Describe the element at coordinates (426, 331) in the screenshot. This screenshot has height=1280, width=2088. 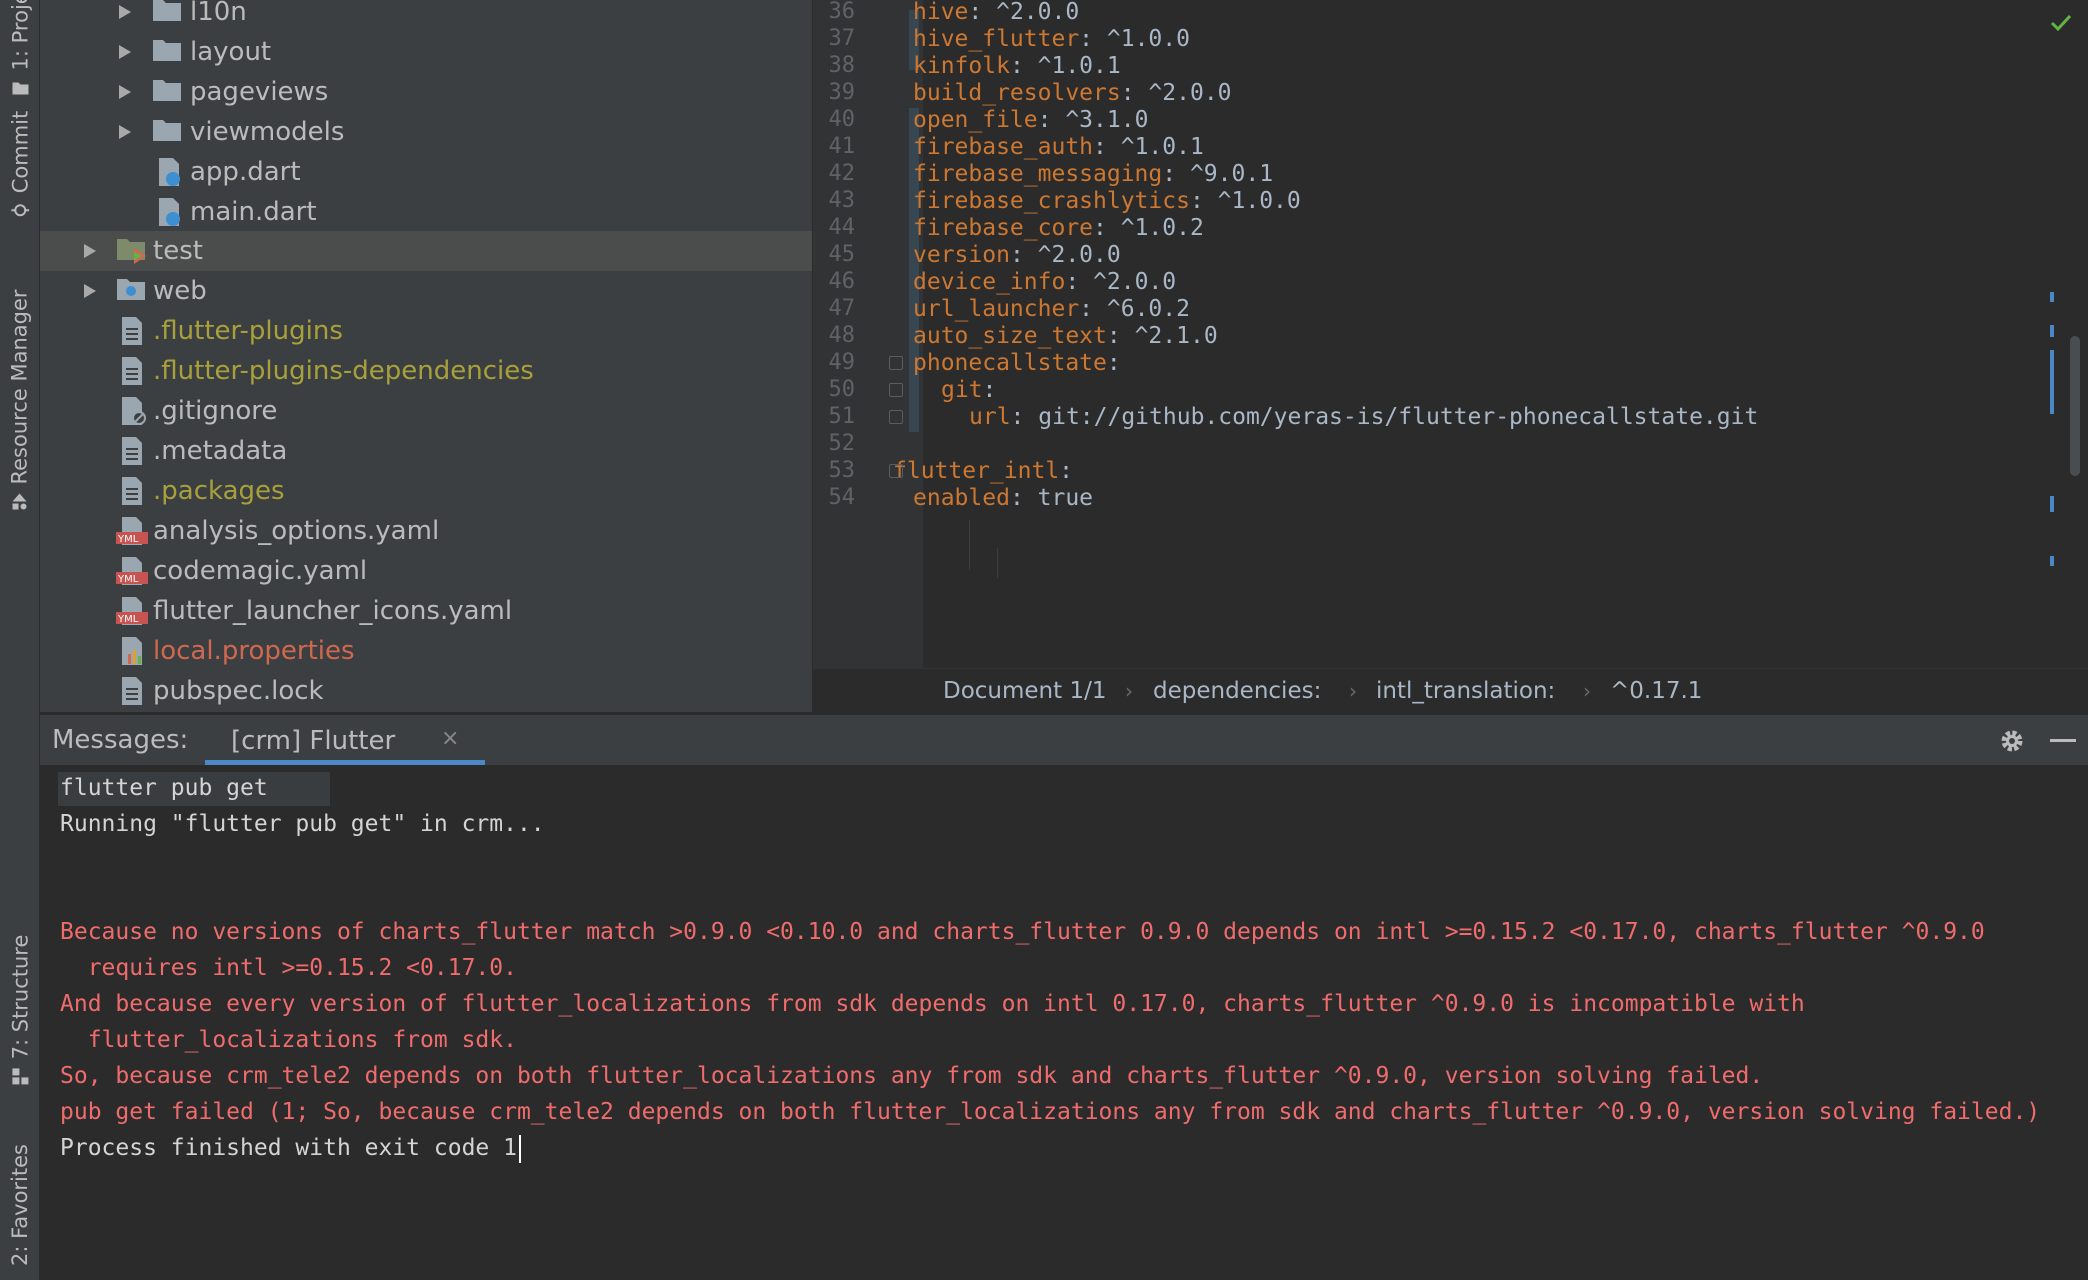
I see `tree-item-flutter-plugins: .flutter-plugins` at that location.